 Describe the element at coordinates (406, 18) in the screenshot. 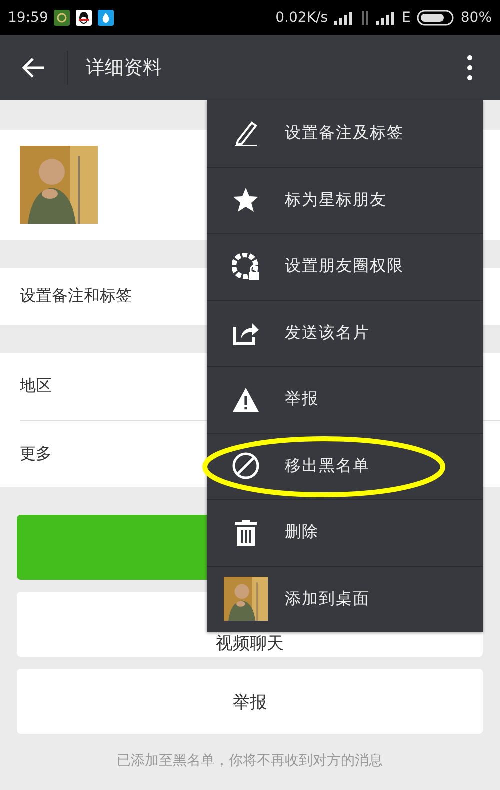

I see `network-type: E` at that location.